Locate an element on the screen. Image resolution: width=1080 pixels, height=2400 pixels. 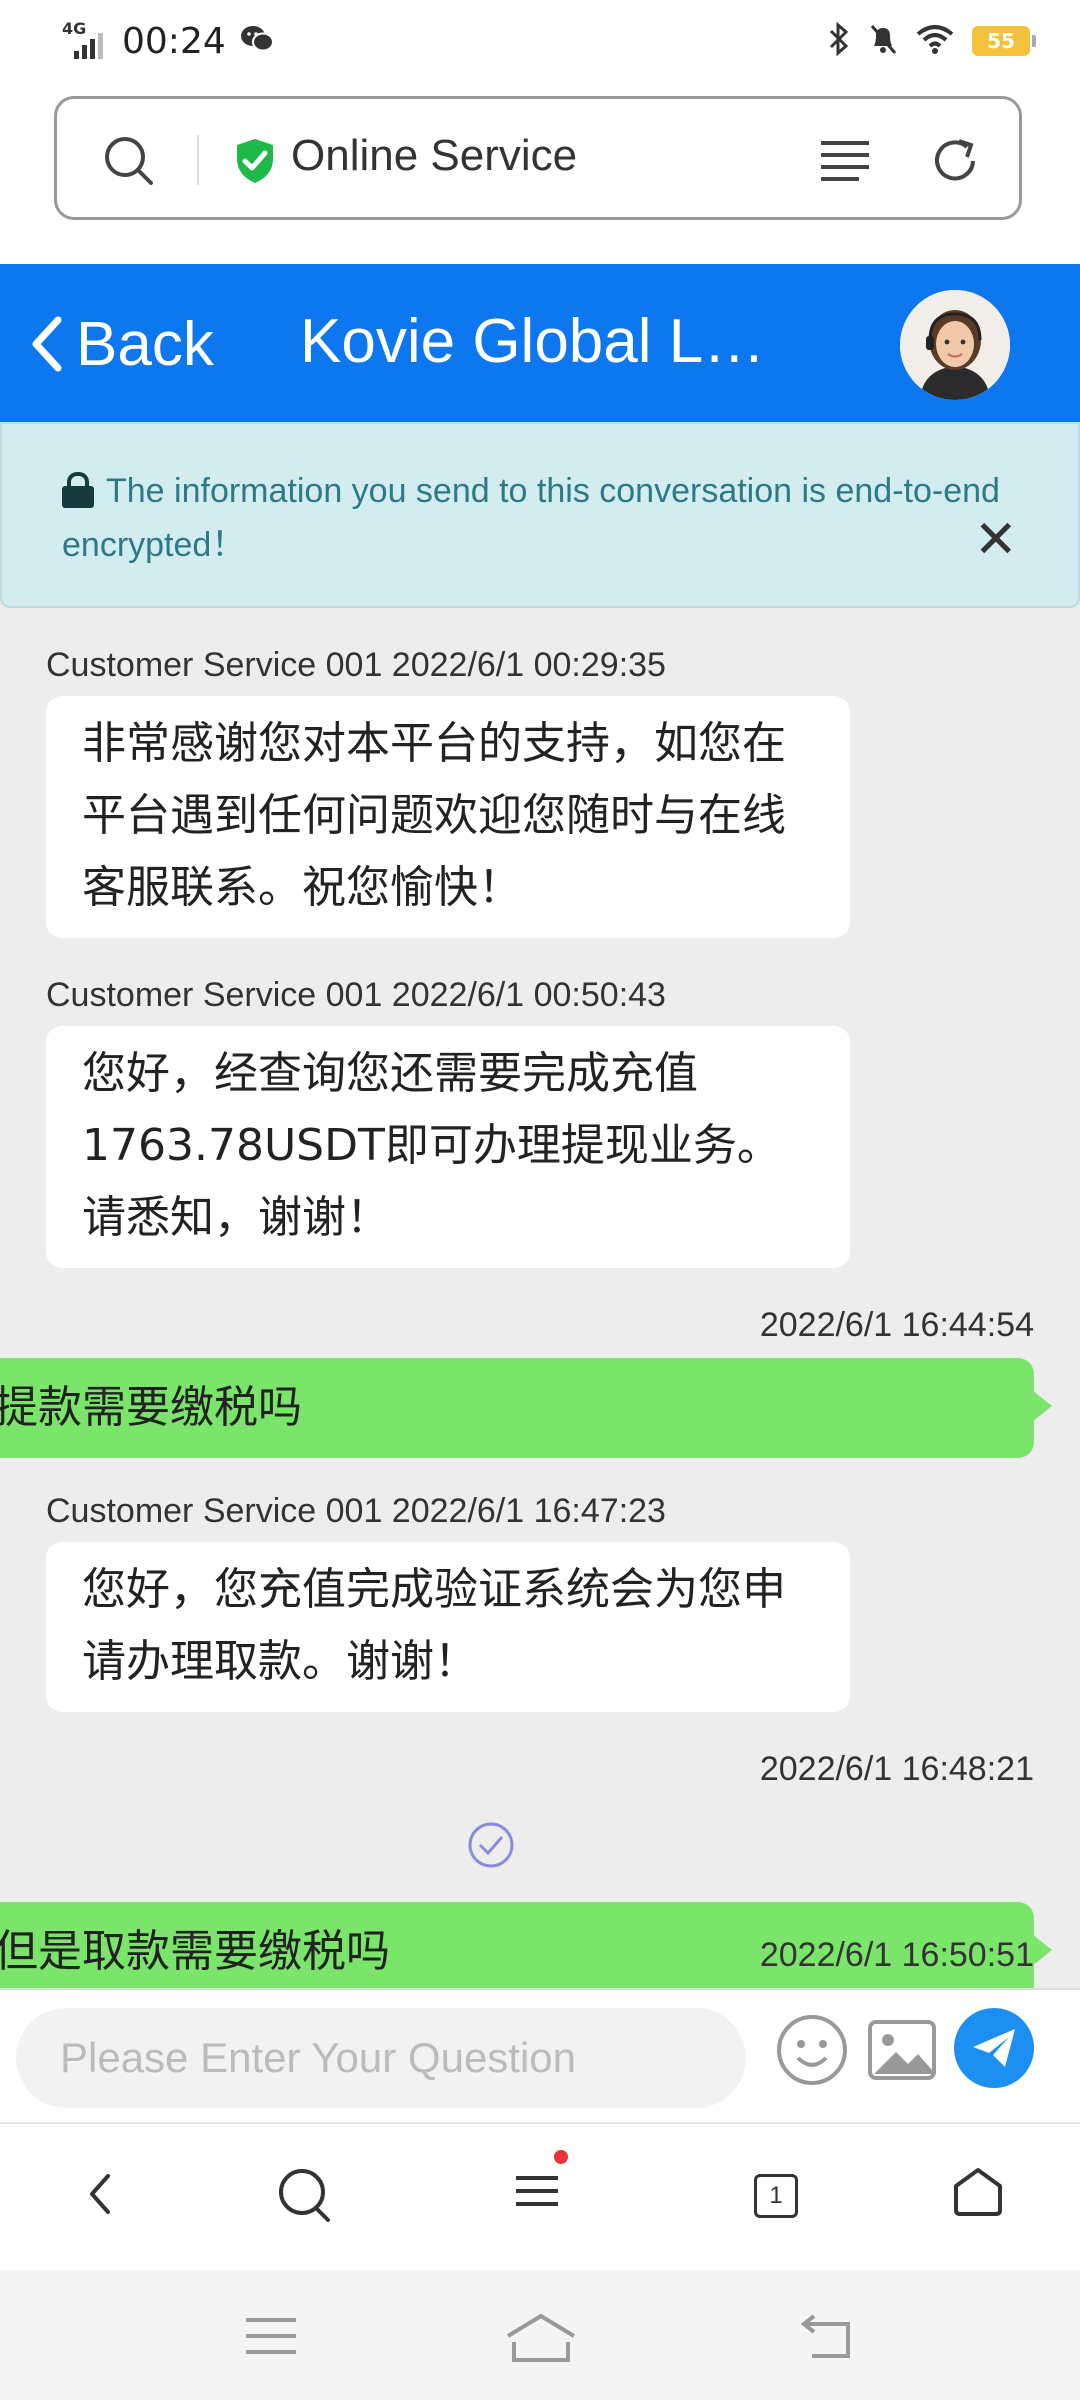
message-incoming: Customer Service 001 2022/6/1 16:47:23 is located at coordinates (356, 1511).